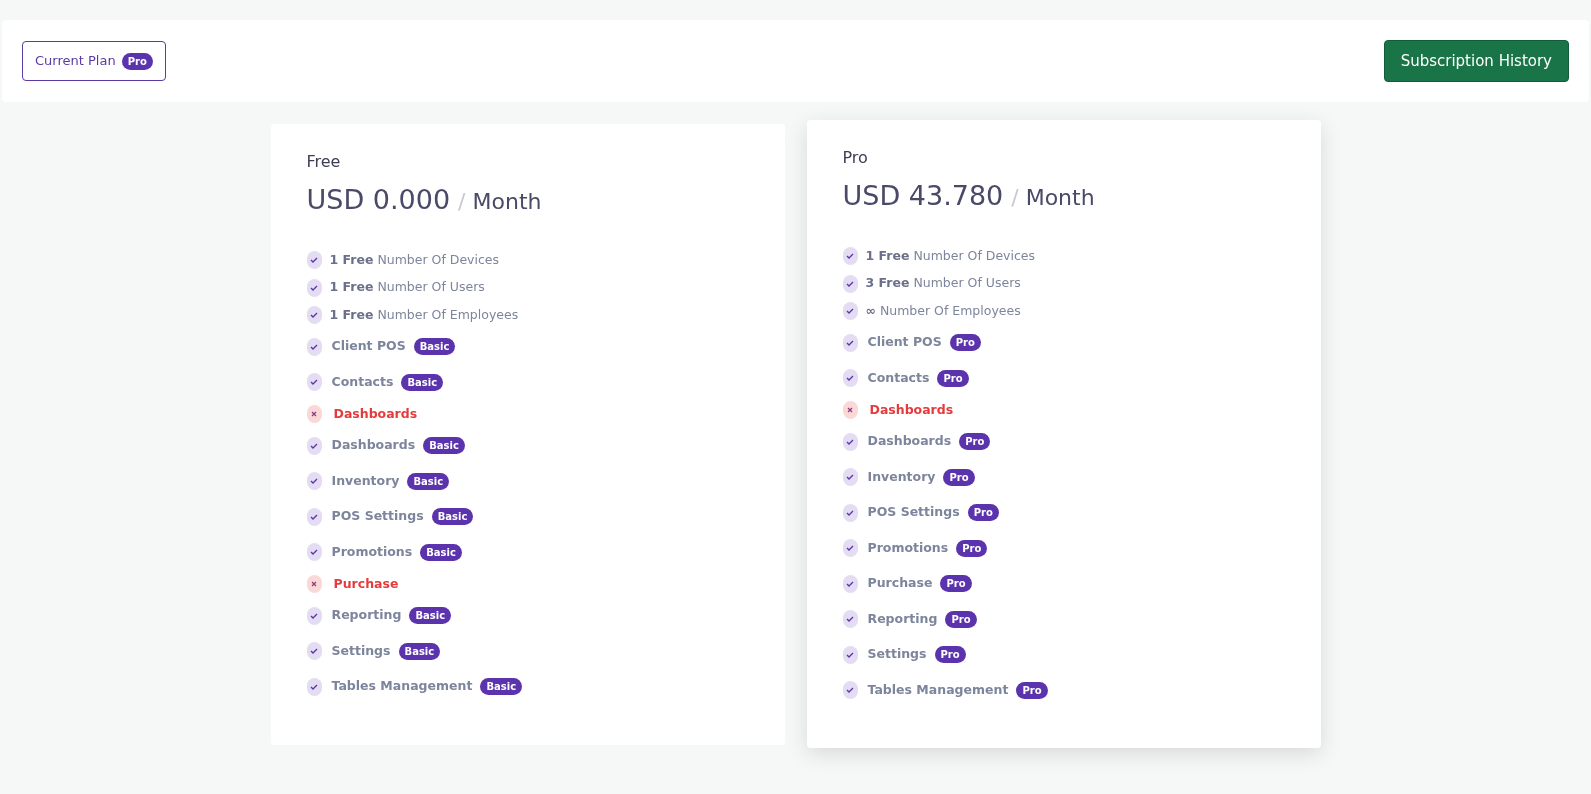 This screenshot has width=1591, height=794. Describe the element at coordinates (943, 283) in the screenshot. I see `quota-text: 3 Free Number Of Users` at that location.